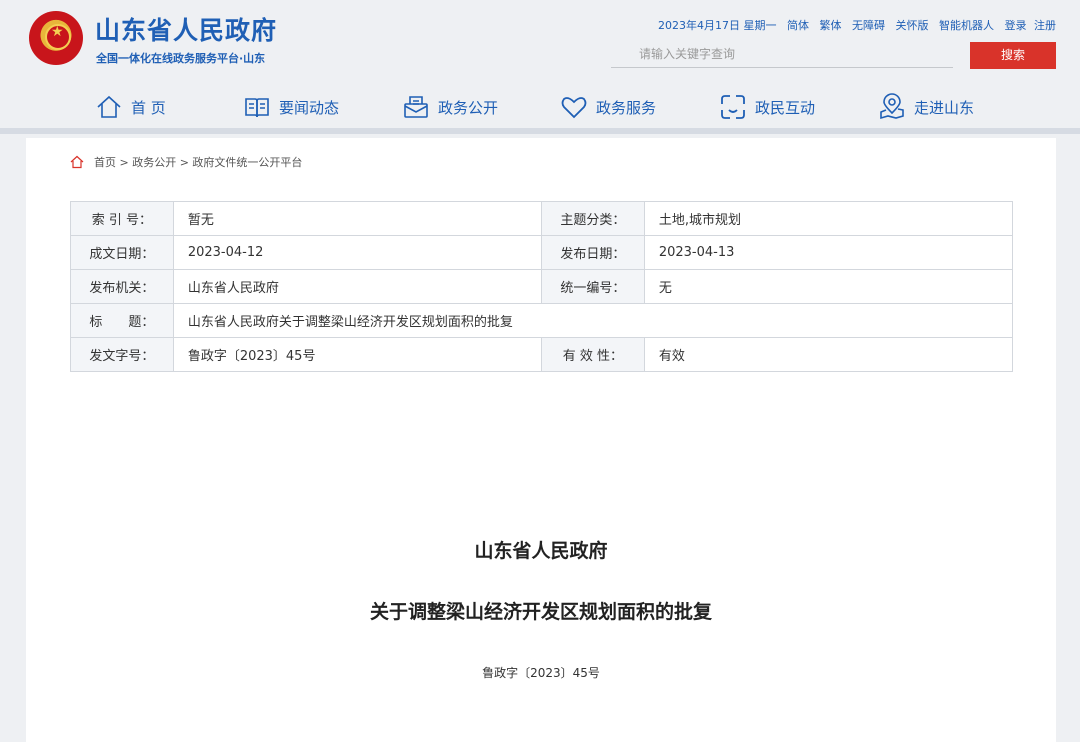 Image resolution: width=1080 pixels, height=742 pixels. What do you see at coordinates (122, 354) in the screenshot?
I see `docno-label: 发文字号：` at bounding box center [122, 354].